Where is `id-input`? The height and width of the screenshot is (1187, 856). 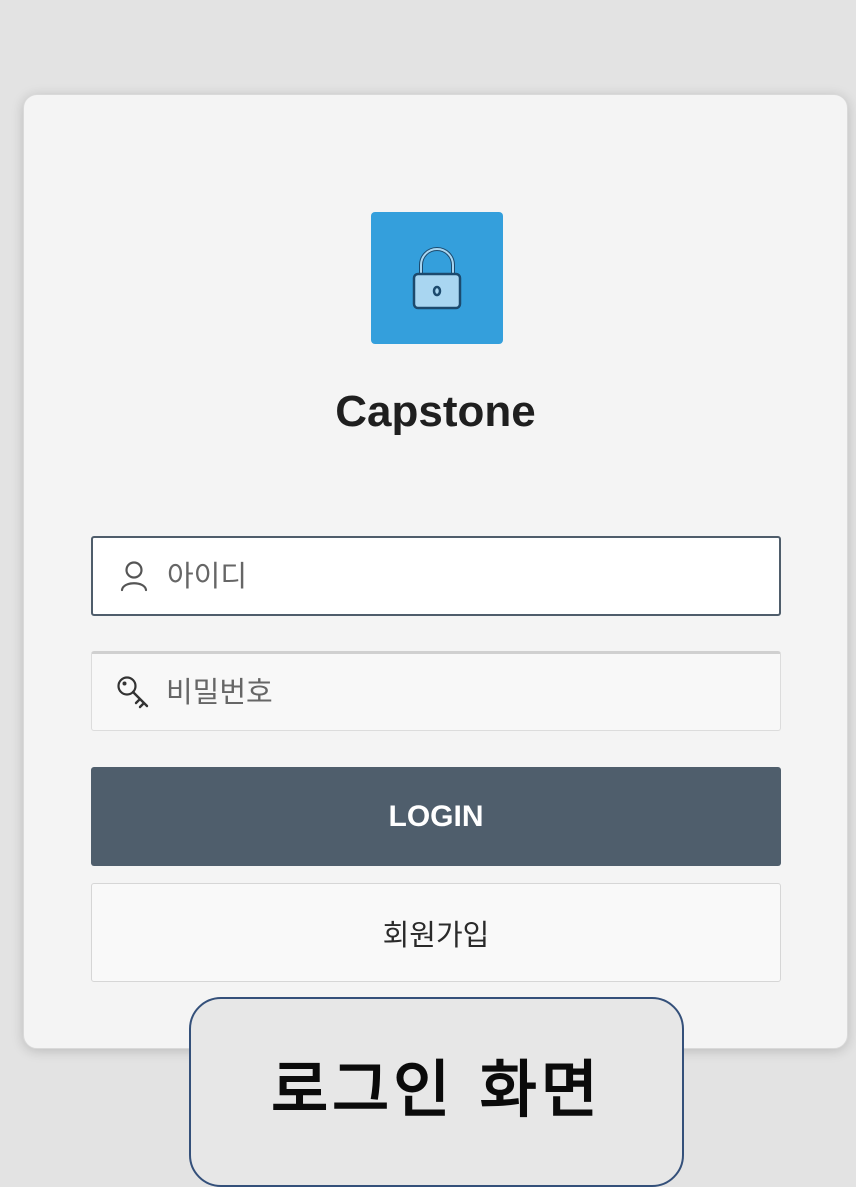
id-input is located at coordinates (447, 576).